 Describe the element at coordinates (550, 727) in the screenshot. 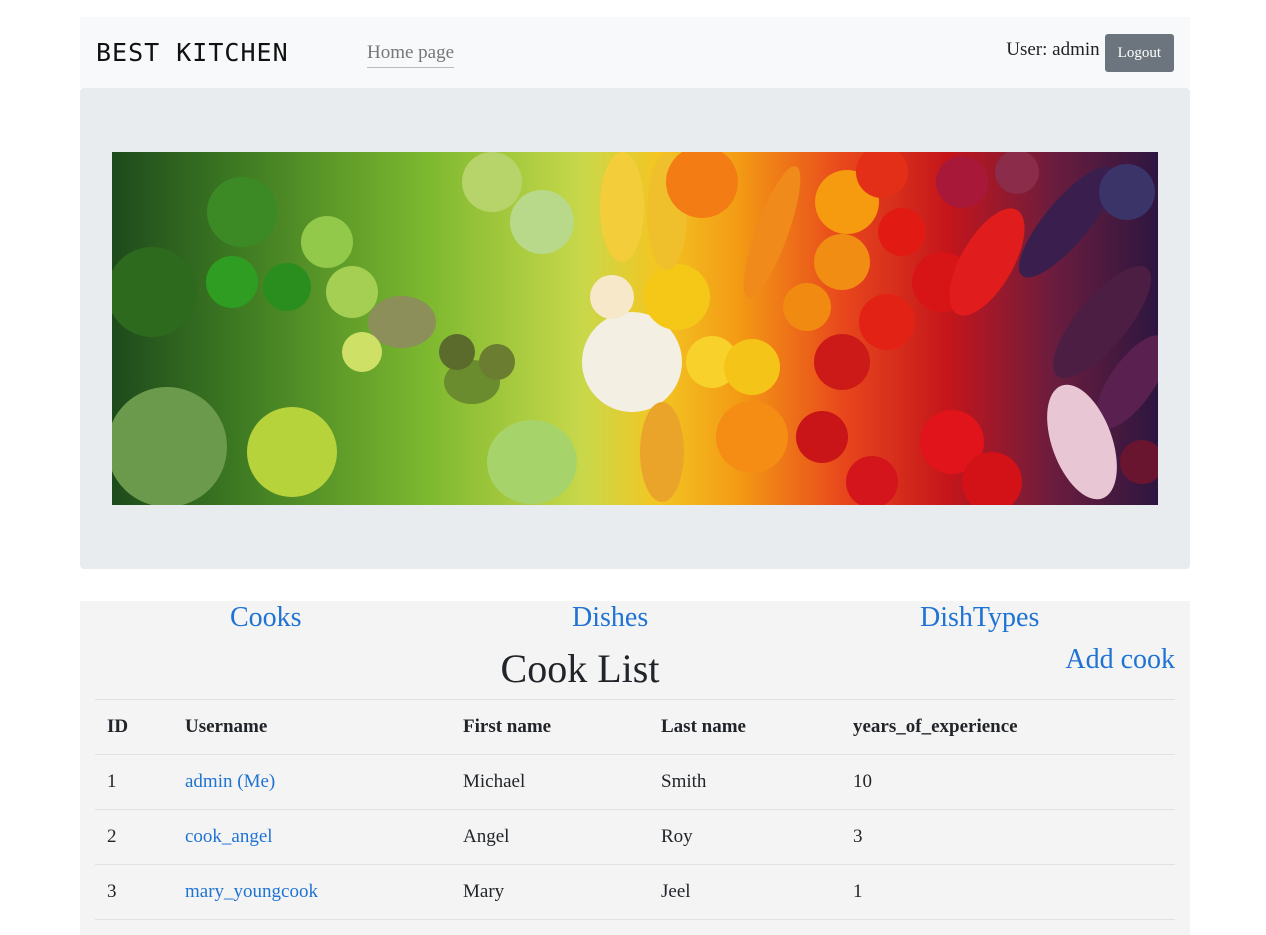

I see `column-header-first-name: First name` at that location.